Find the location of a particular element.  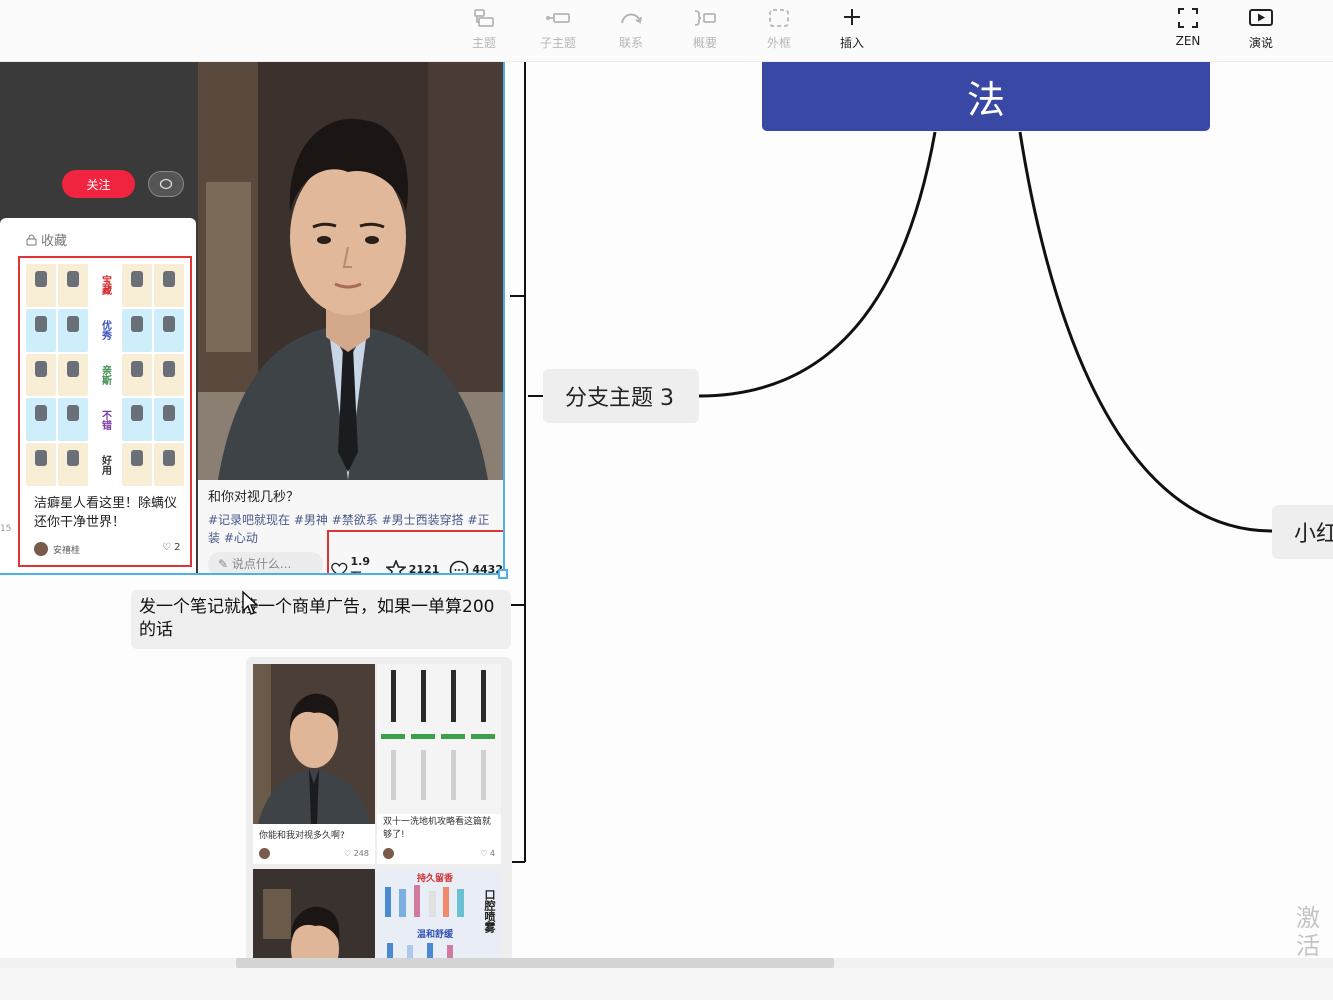

follow-button: 关注 is located at coordinates (98, 184).